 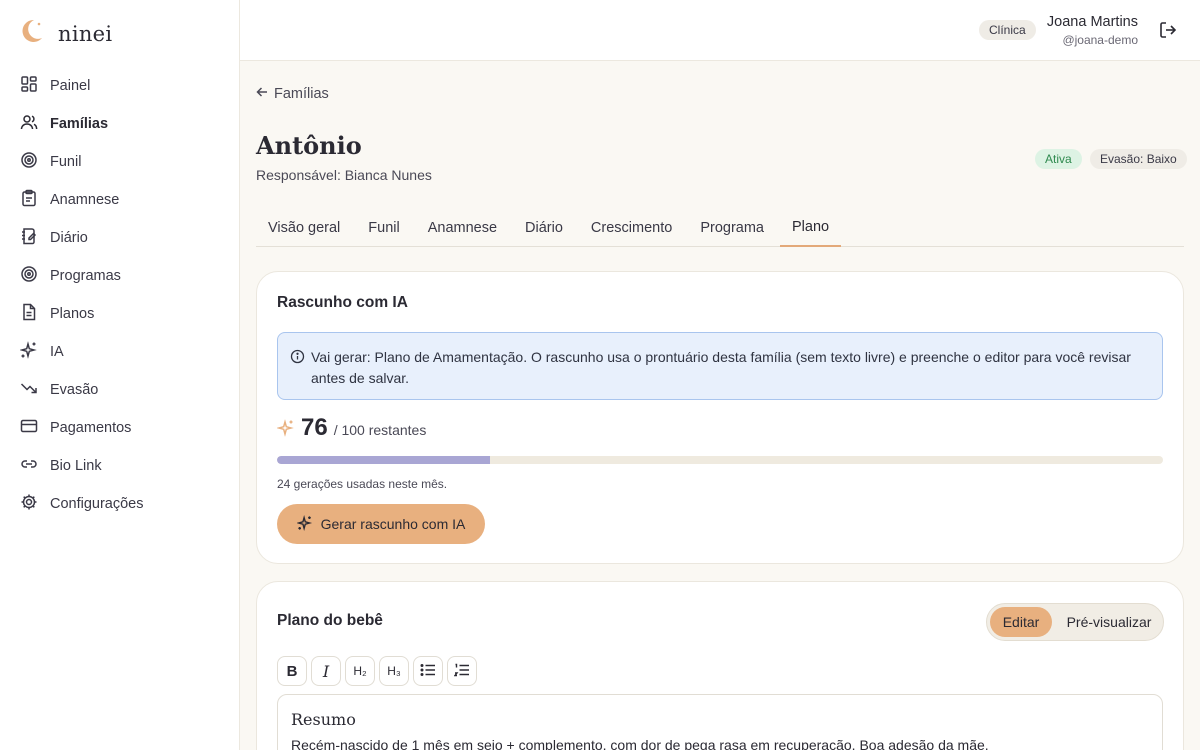 I want to click on info-icon, so click(x=297, y=356).